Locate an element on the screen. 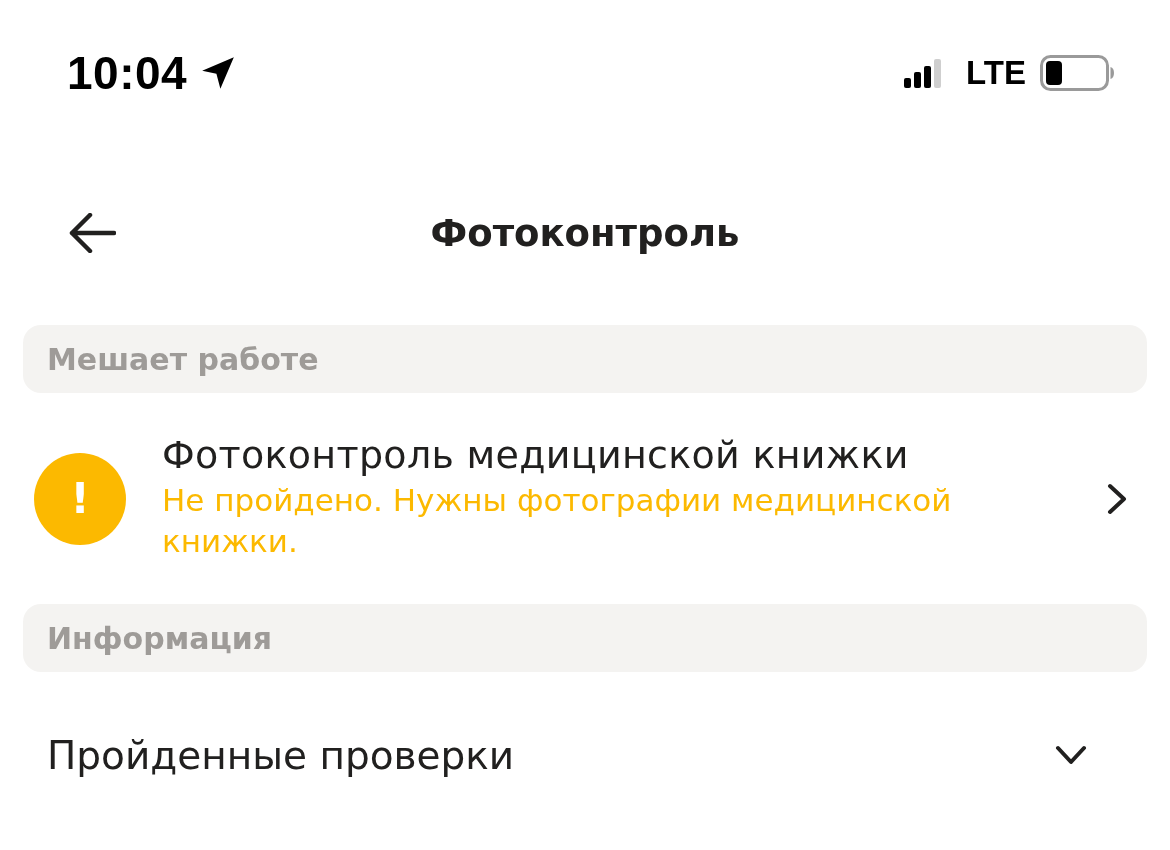 This screenshot has width=1170, height=850. battery-icon is located at coordinates (1077, 73).